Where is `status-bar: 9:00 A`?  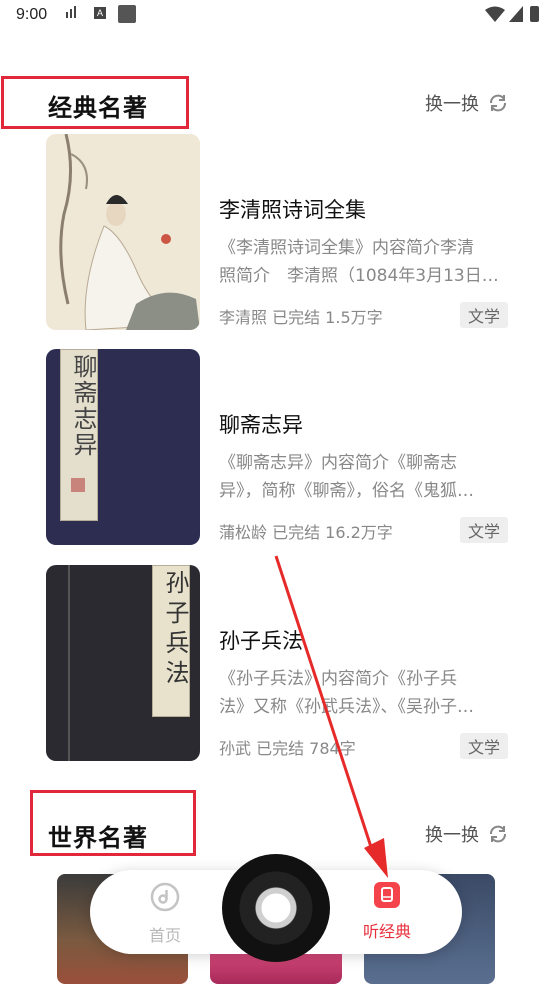 status-bar: 9:00 A is located at coordinates (276, 16).